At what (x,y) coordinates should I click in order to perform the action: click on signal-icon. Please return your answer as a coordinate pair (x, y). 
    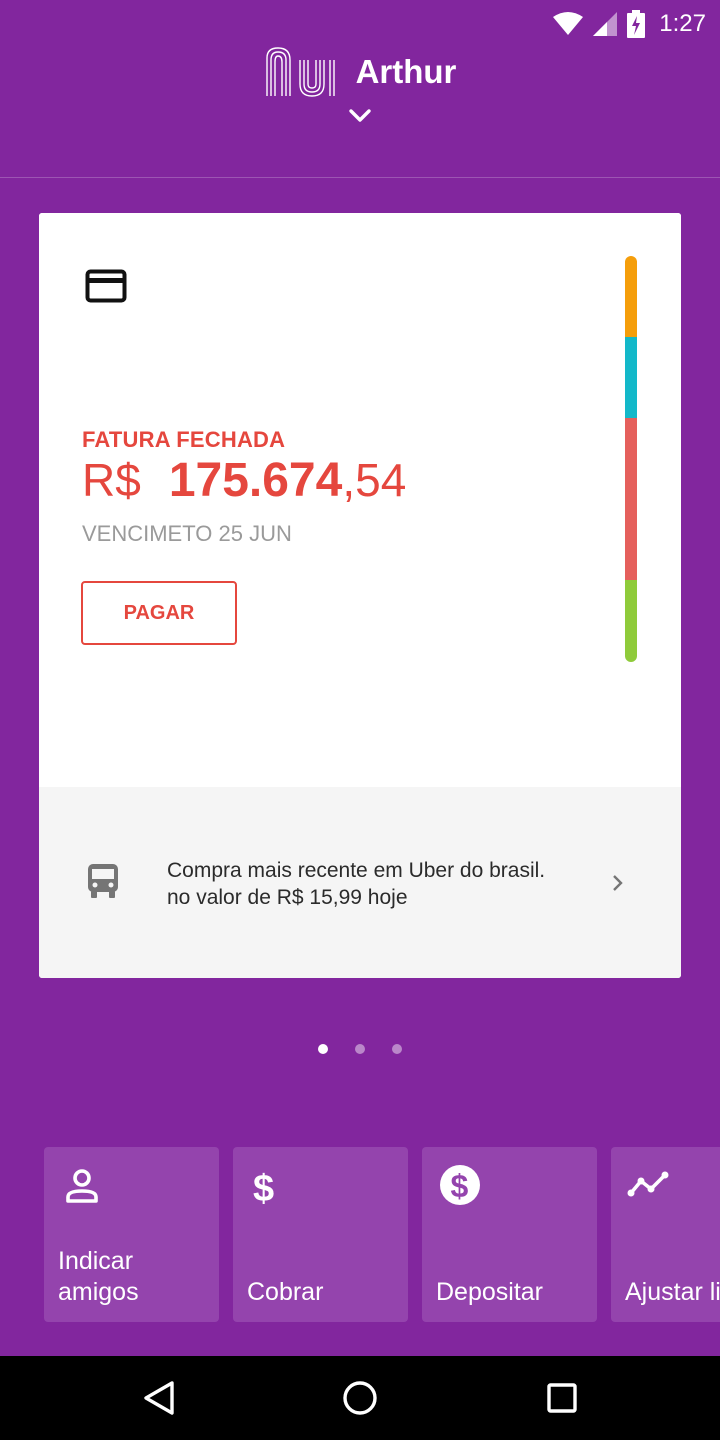
    Looking at the image, I should click on (605, 24).